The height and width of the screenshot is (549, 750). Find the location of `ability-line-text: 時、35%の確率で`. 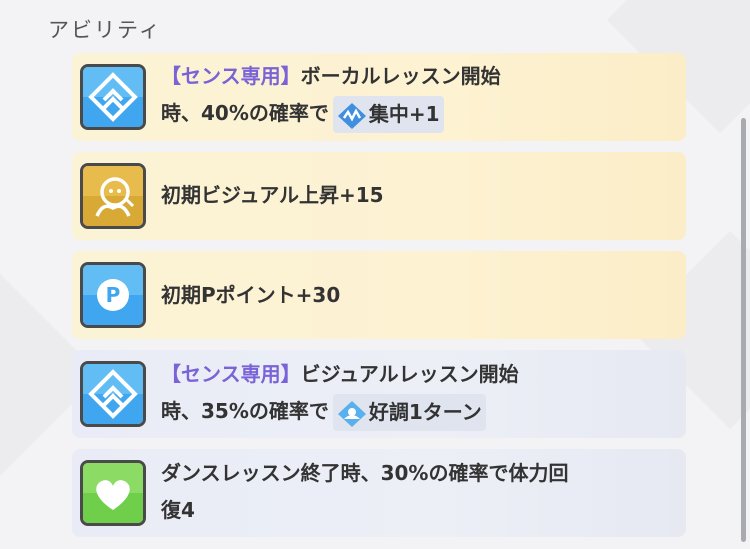

ability-line-text: 時、35%の確率で is located at coordinates (245, 411).